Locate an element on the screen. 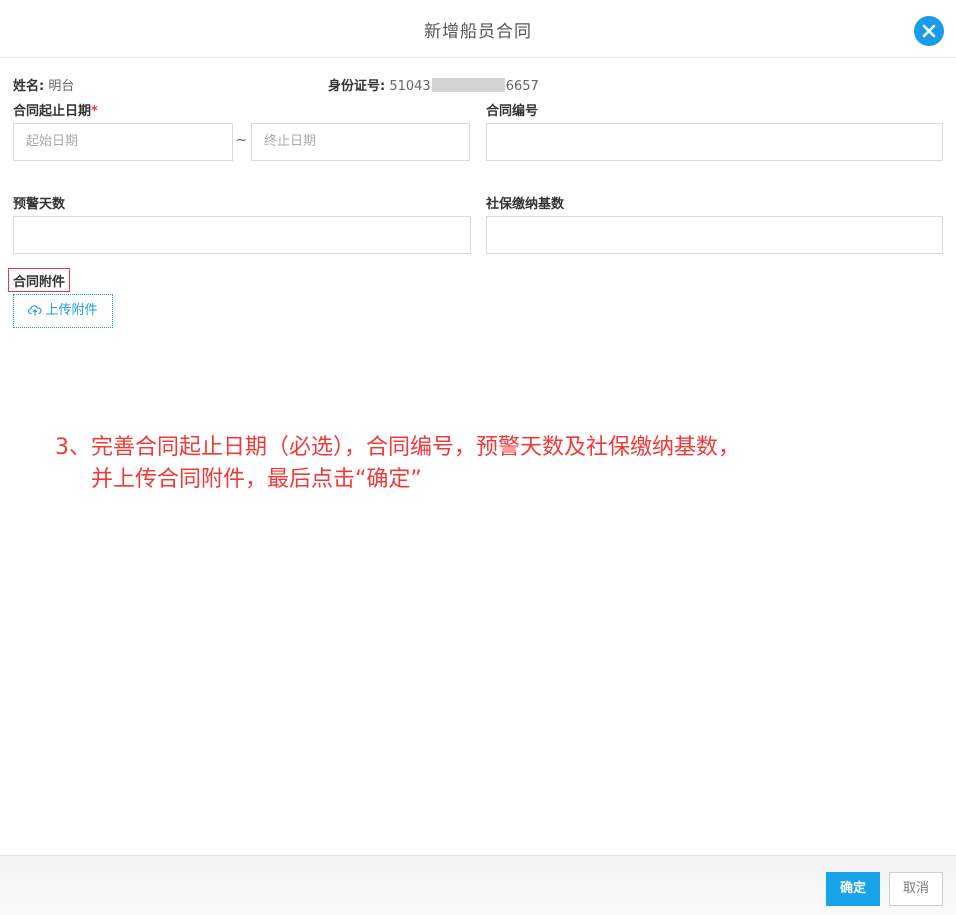 The width and height of the screenshot is (956, 915). end-date-input: 终止日期 is located at coordinates (360, 142).